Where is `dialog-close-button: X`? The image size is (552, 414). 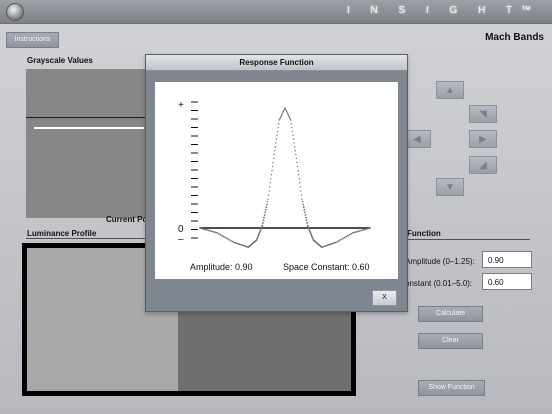 dialog-close-button: X is located at coordinates (384, 298).